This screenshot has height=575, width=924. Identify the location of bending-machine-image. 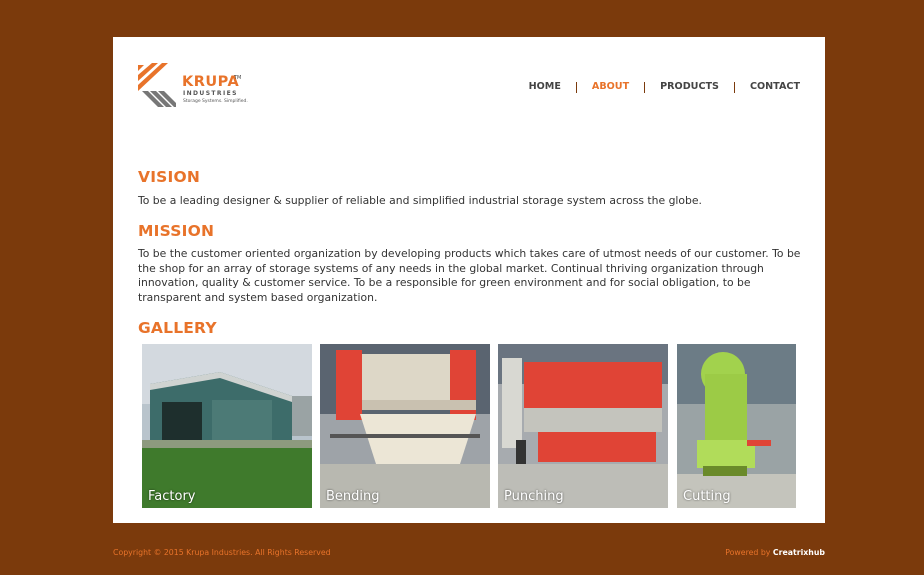
(405, 426).